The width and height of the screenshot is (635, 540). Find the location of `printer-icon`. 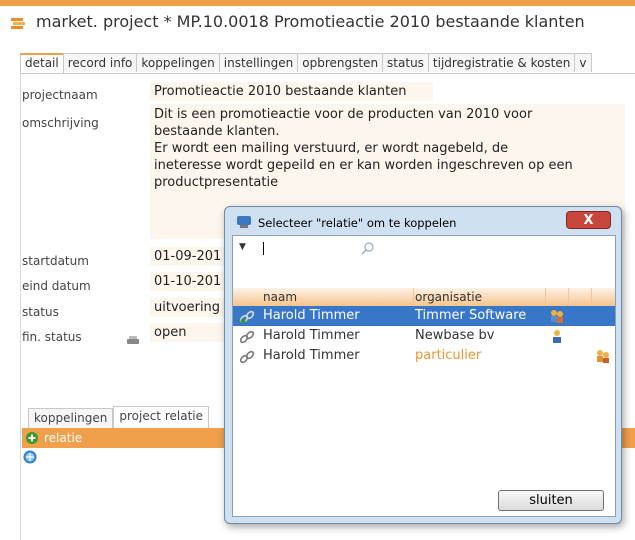

printer-icon is located at coordinates (133, 340).